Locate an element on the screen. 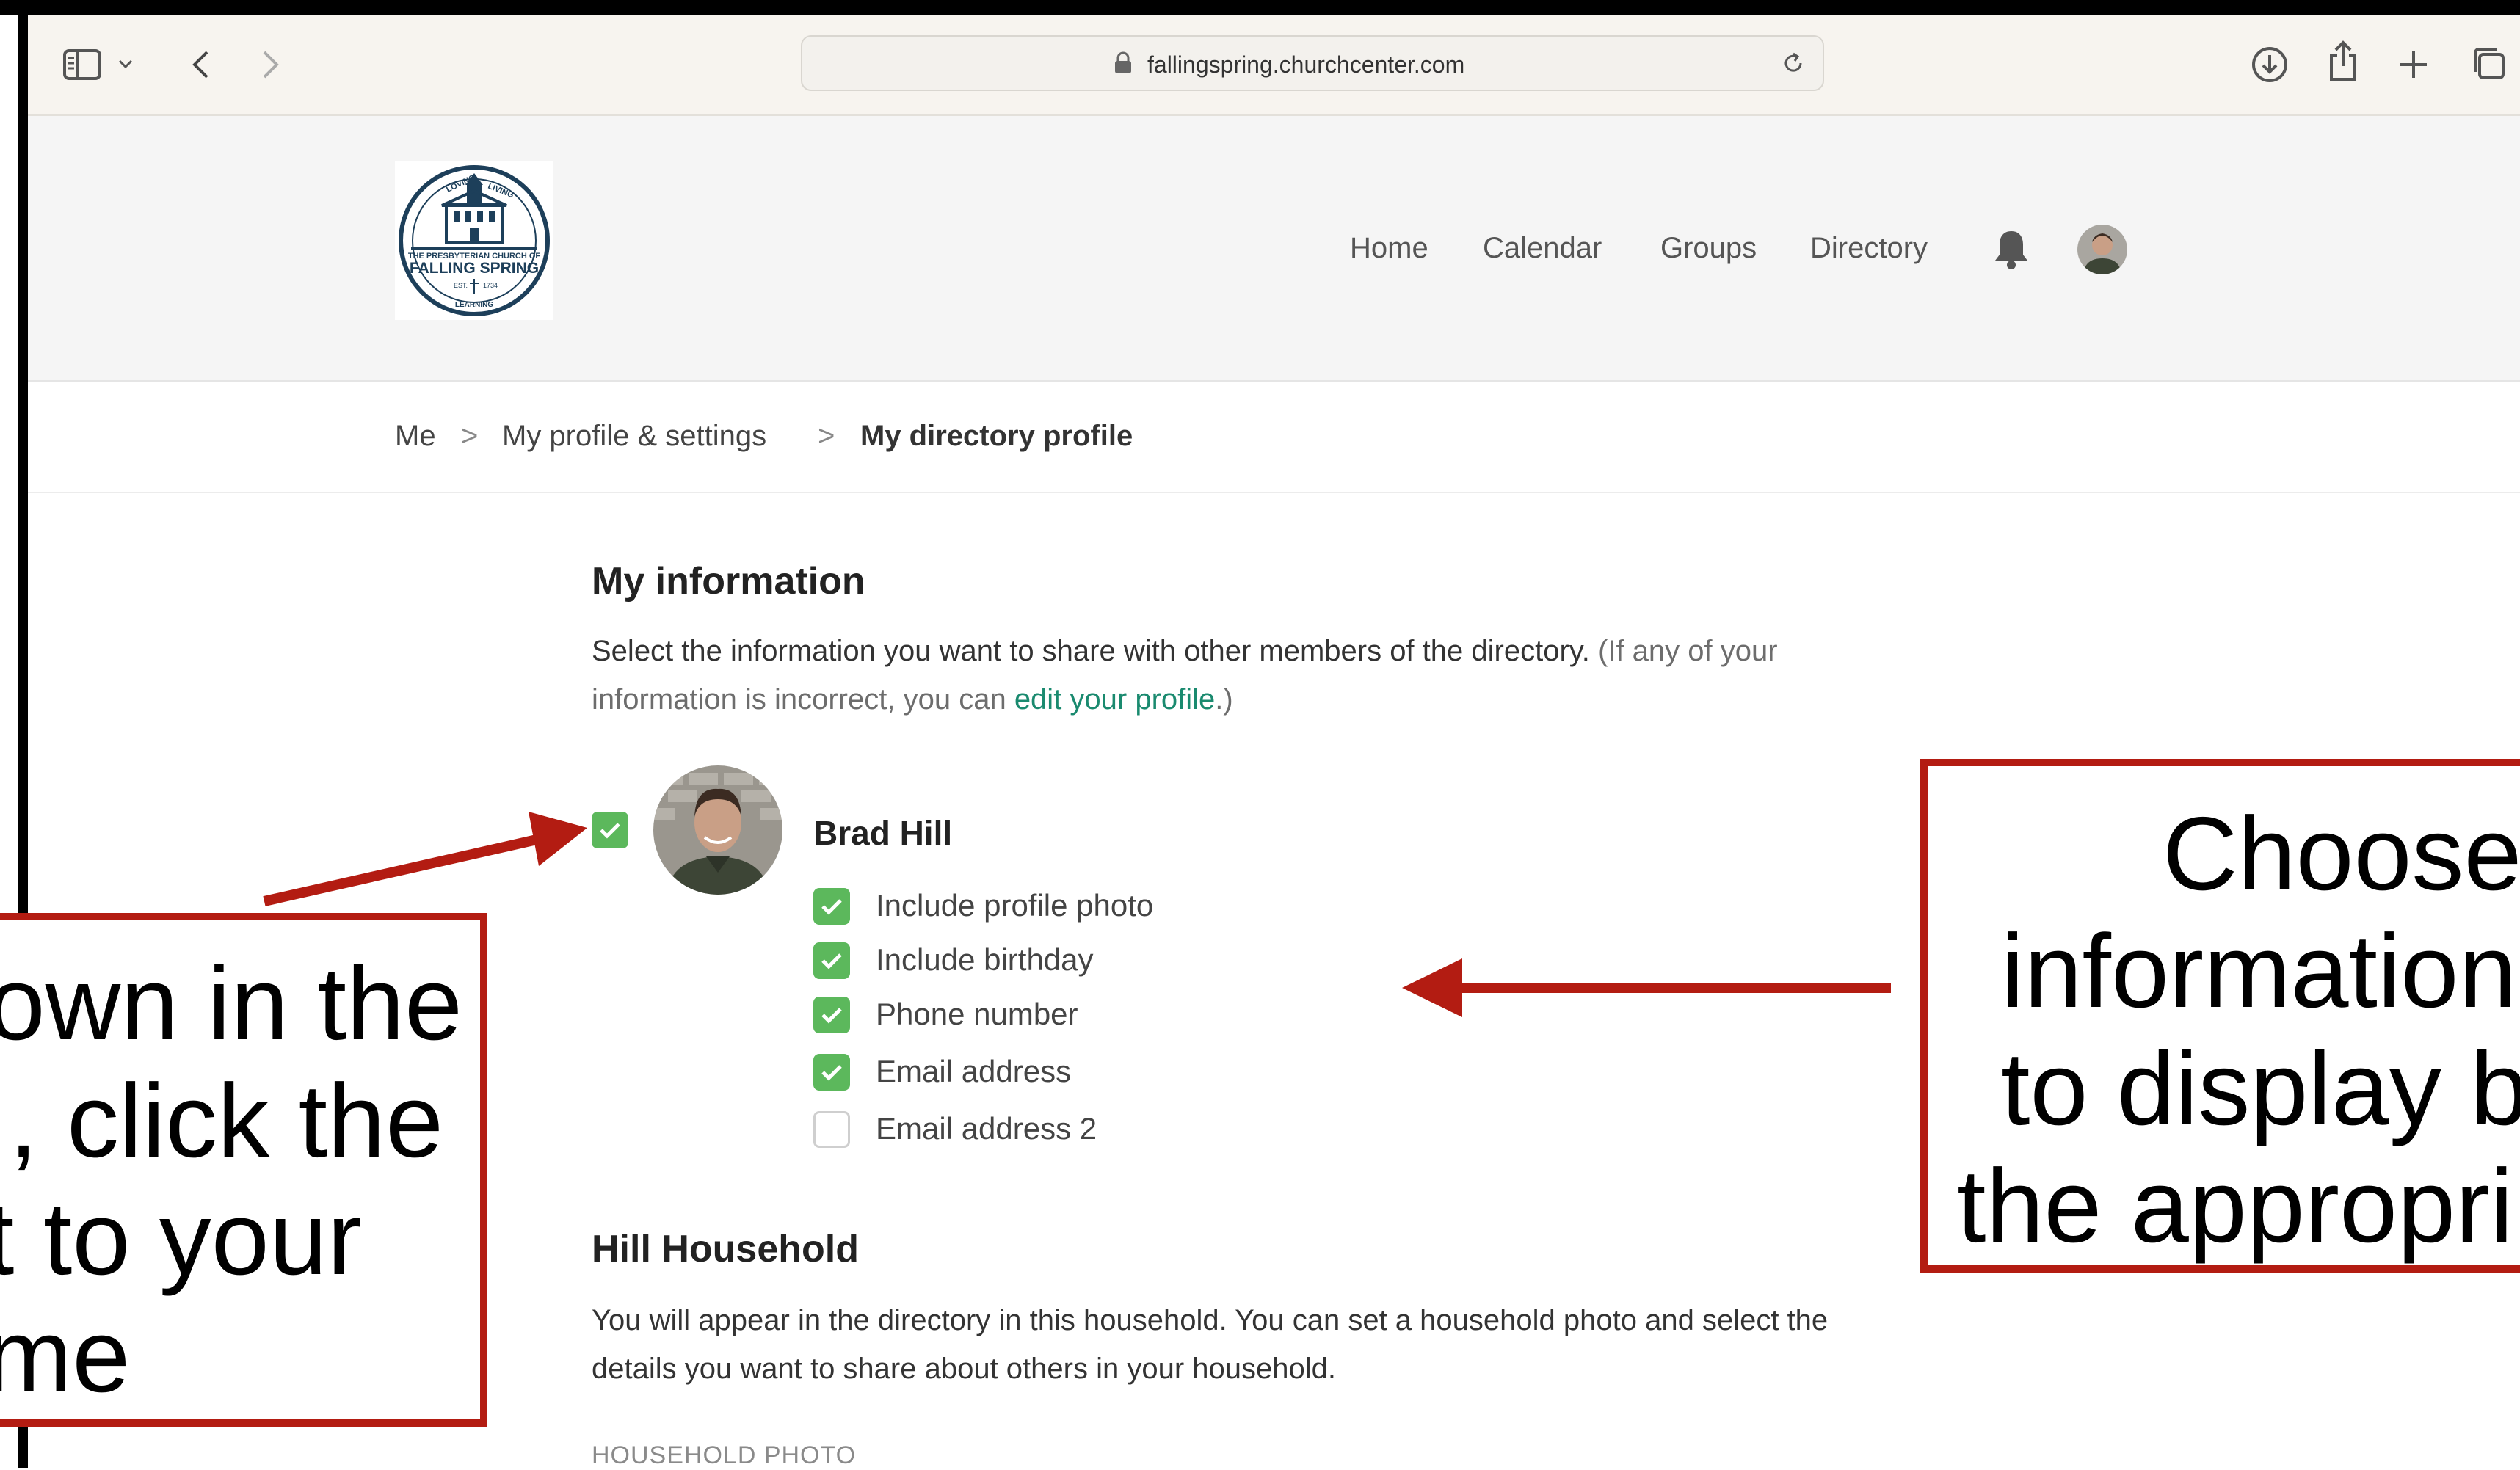  right-arrow-head is located at coordinates (1432, 987).